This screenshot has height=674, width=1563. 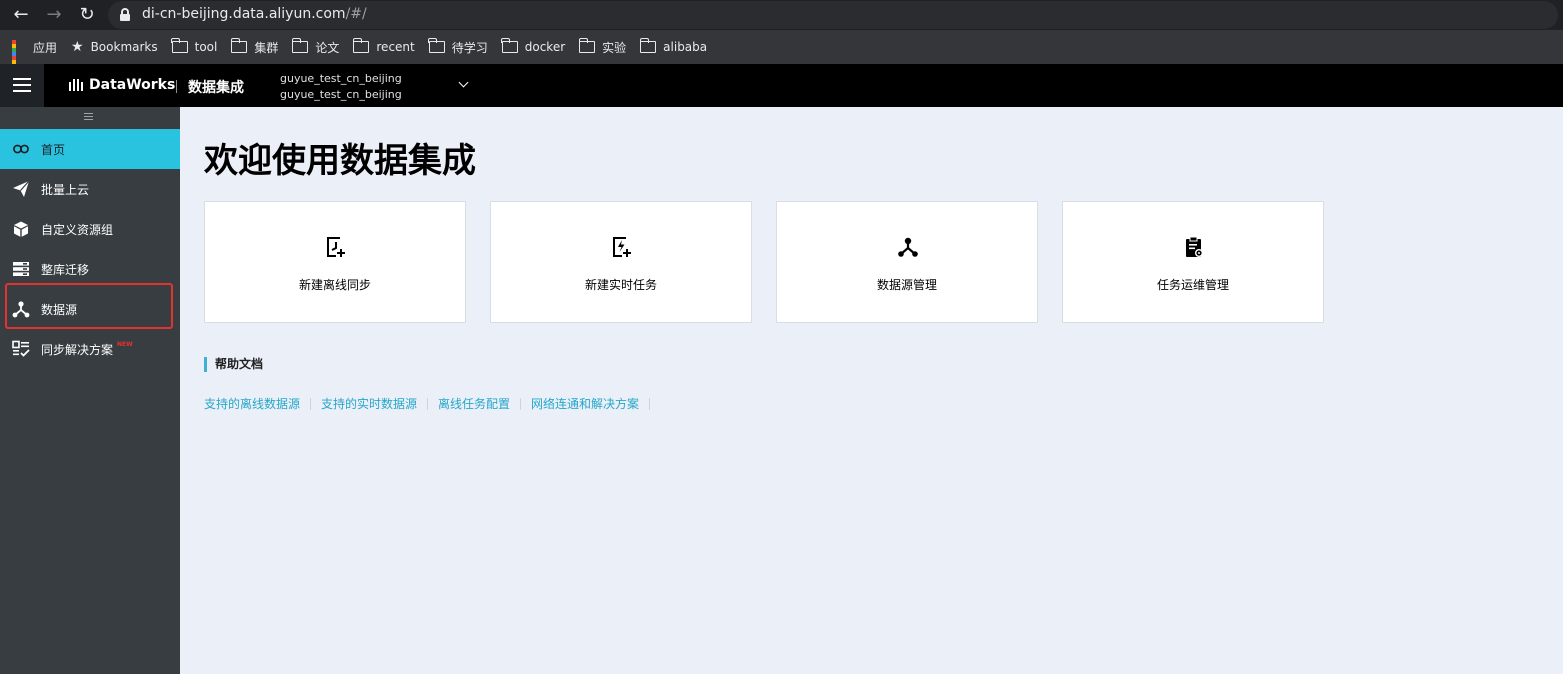 I want to click on forward-arrow-icon: →, so click(x=54, y=15).